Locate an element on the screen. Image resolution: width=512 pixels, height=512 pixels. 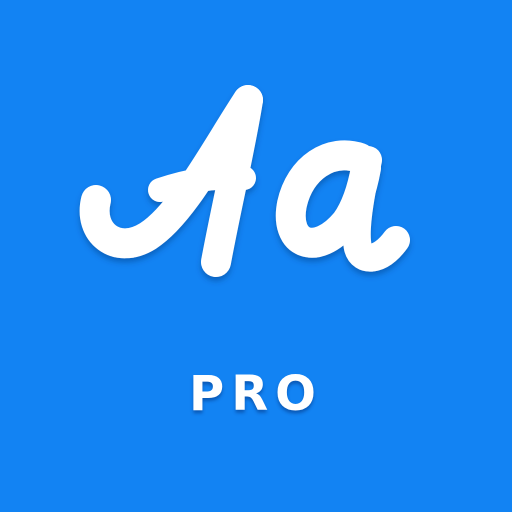
letter-a-small-stem is located at coordinates (376, 209).